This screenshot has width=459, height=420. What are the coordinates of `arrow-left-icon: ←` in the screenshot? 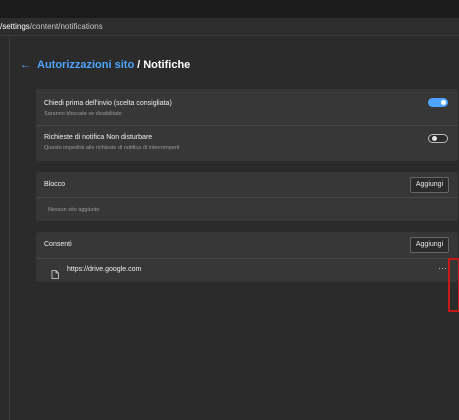 It's located at (25, 65).